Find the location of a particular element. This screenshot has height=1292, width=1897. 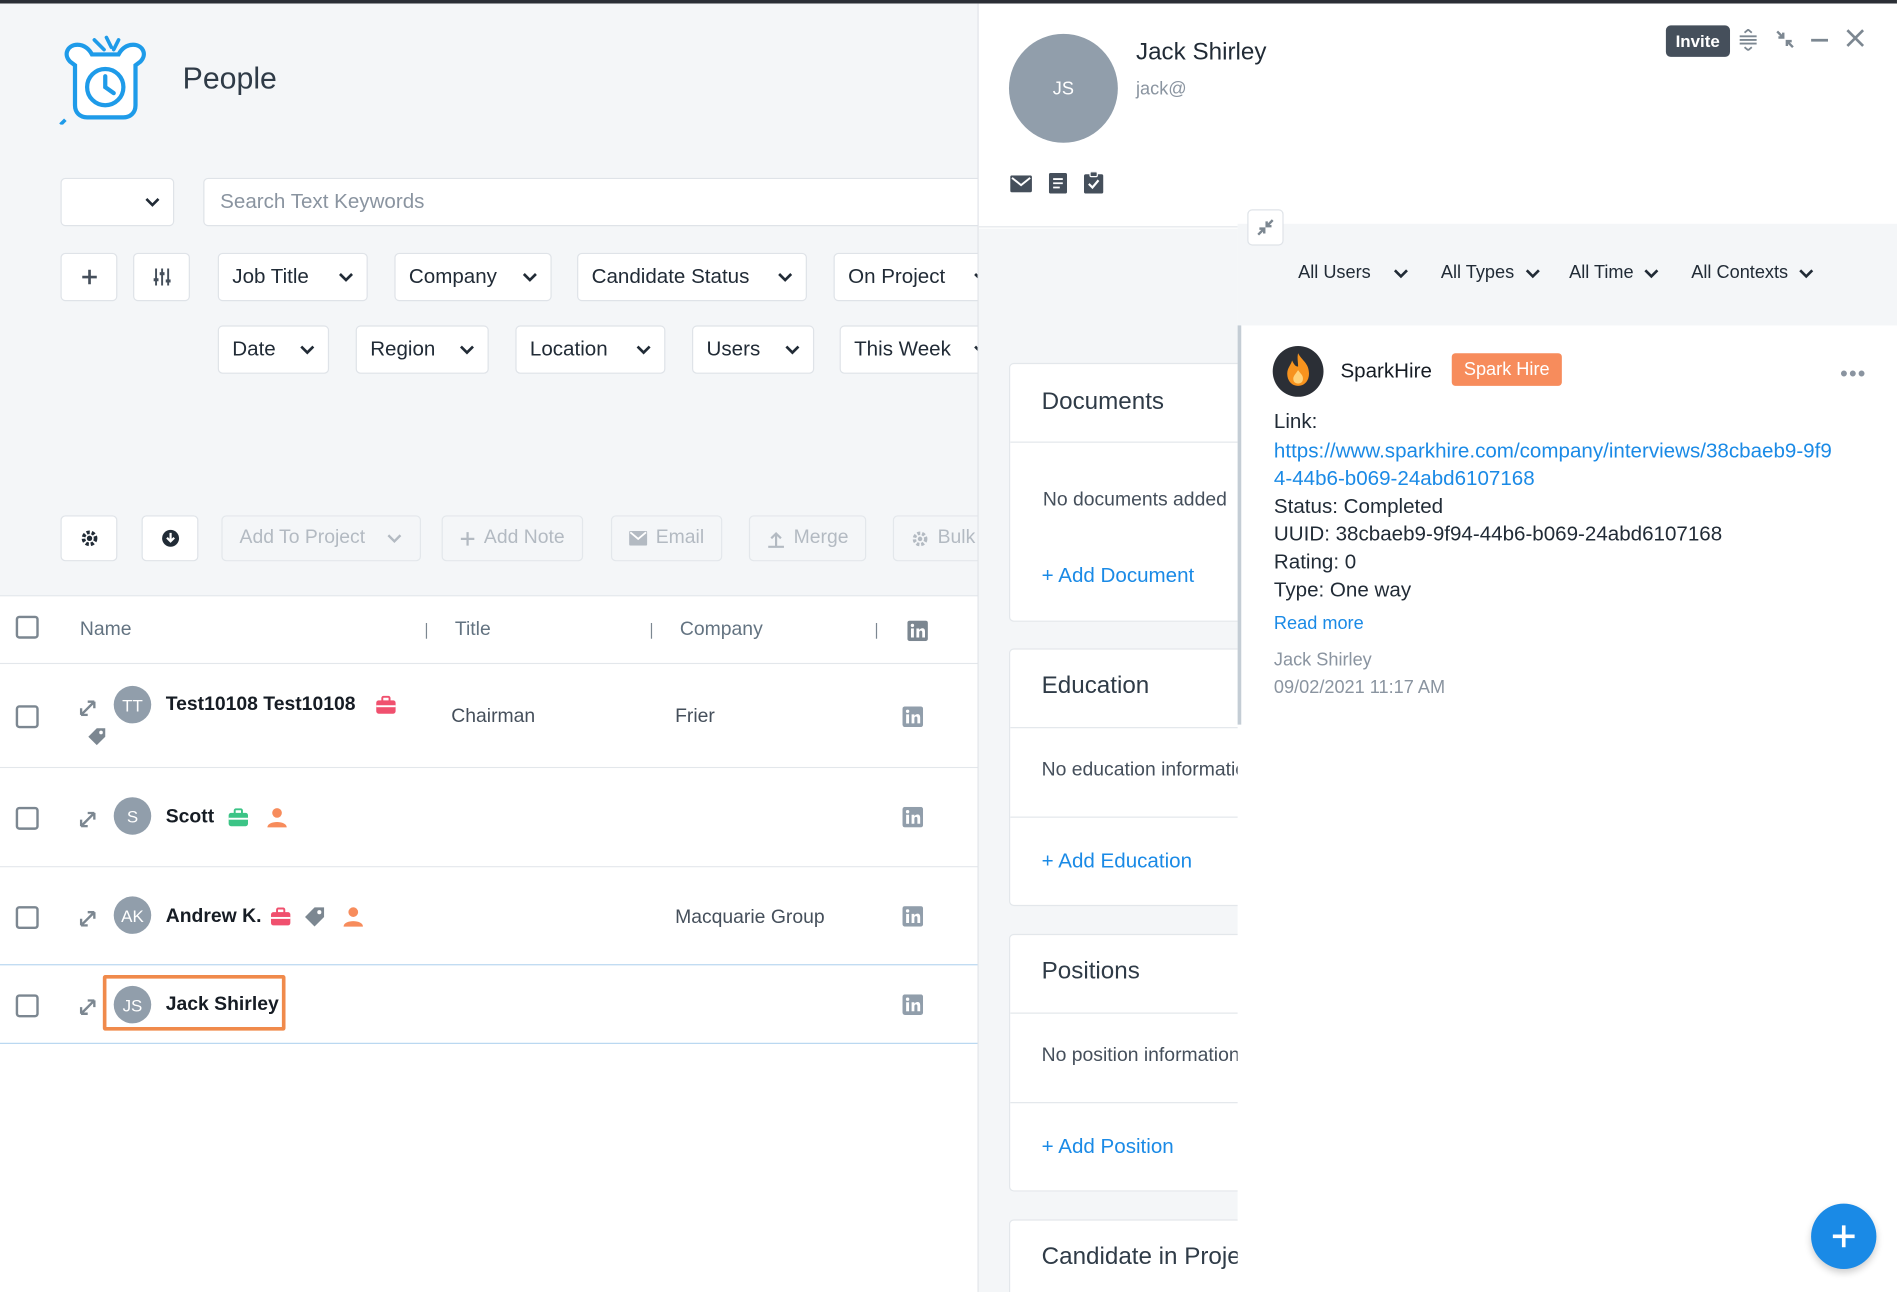

activity-filter-types: All Types is located at coordinates (1491, 273).